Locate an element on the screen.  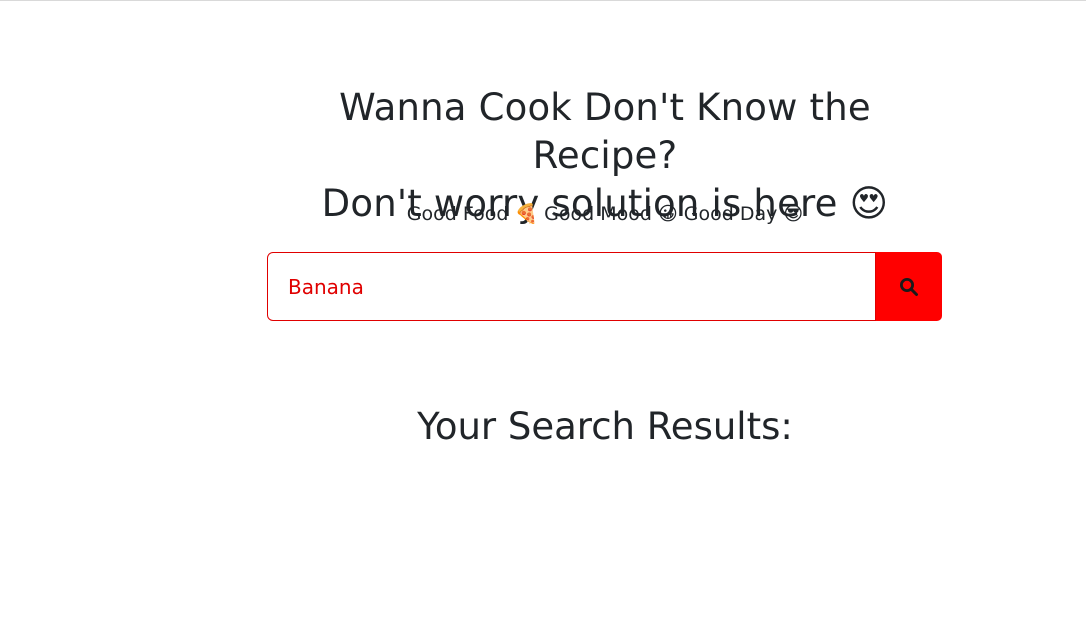
search-bar is located at coordinates (604, 286).